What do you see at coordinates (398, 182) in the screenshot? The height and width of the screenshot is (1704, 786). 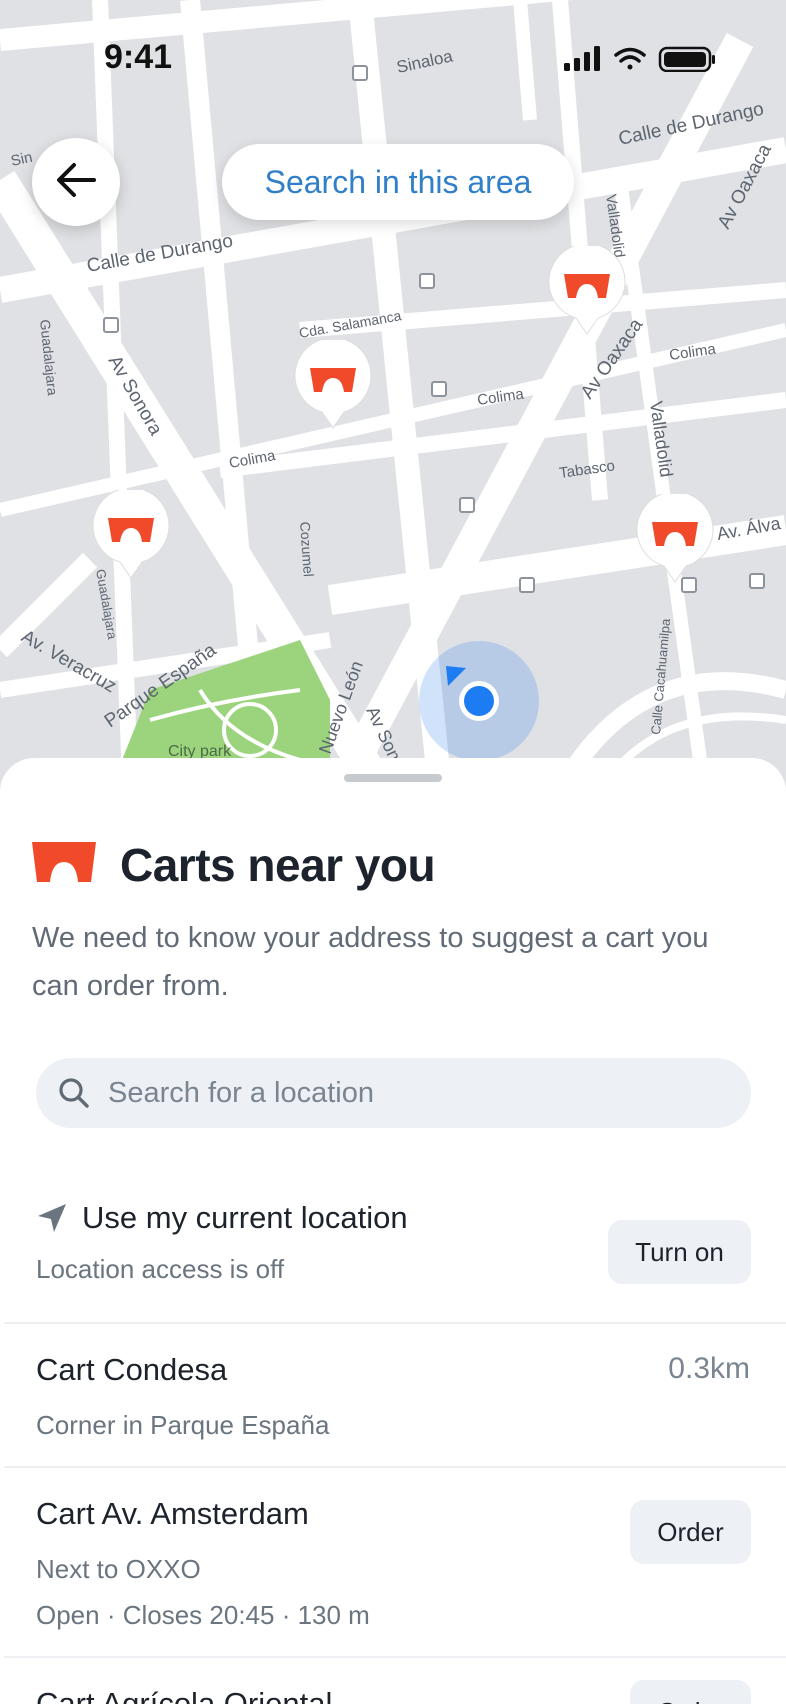 I see `search-in-area-button: Search in this area` at bounding box center [398, 182].